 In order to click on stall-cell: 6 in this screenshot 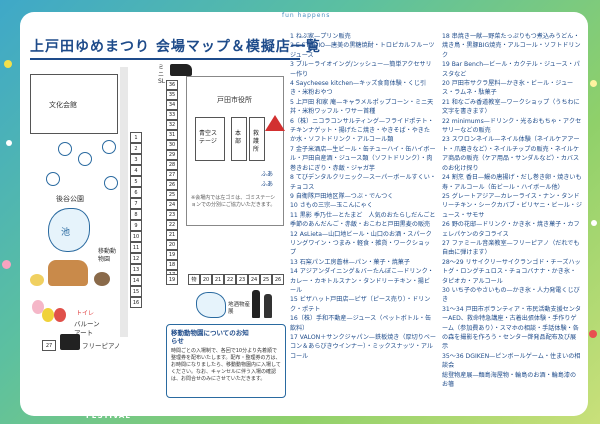, I will do `click(136, 192)`.